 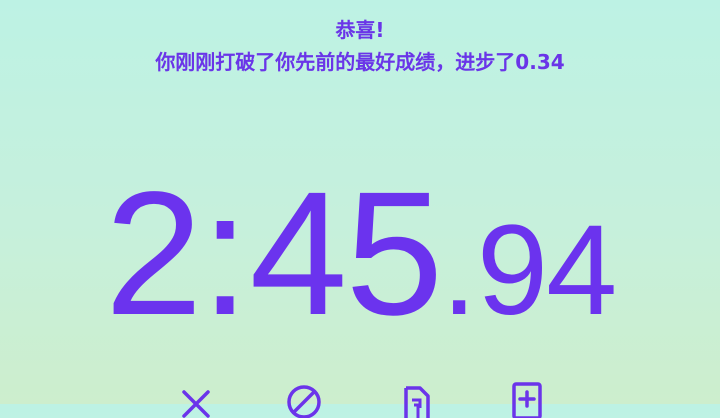 What do you see at coordinates (304, 401) in the screenshot?
I see `dnf-icon` at bounding box center [304, 401].